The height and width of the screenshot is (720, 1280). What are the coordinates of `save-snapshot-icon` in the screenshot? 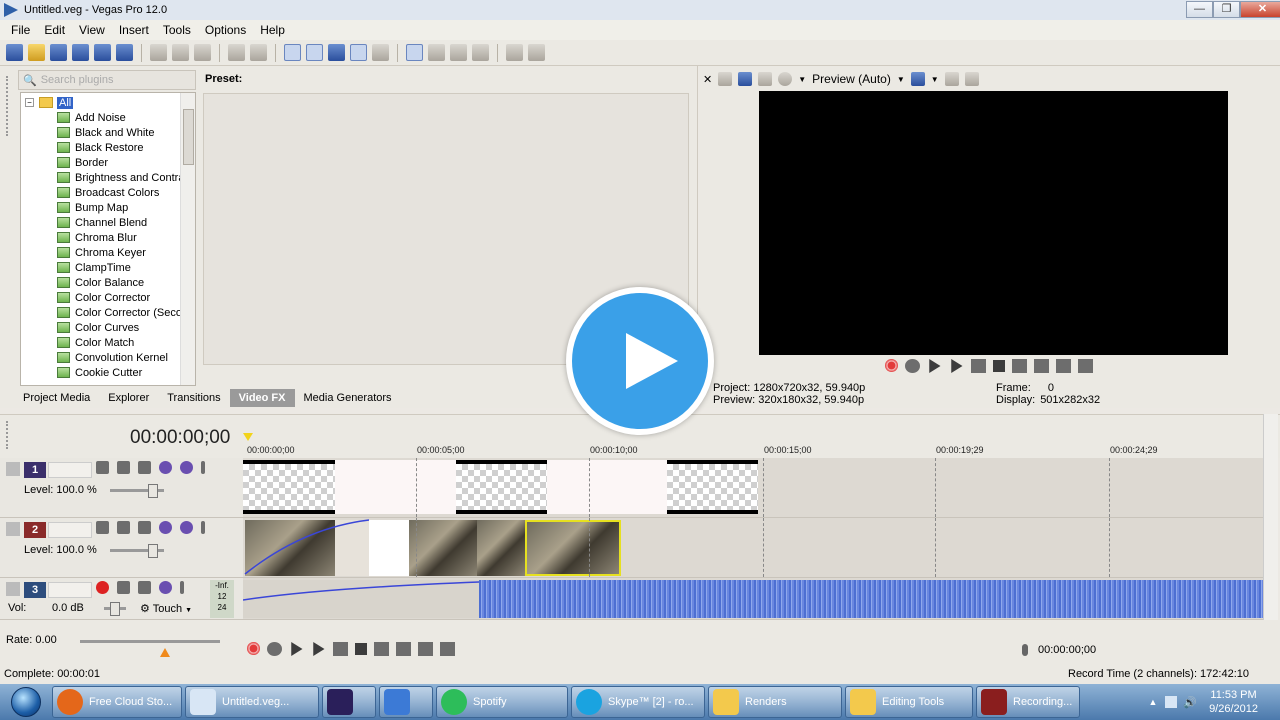 It's located at (971, 79).